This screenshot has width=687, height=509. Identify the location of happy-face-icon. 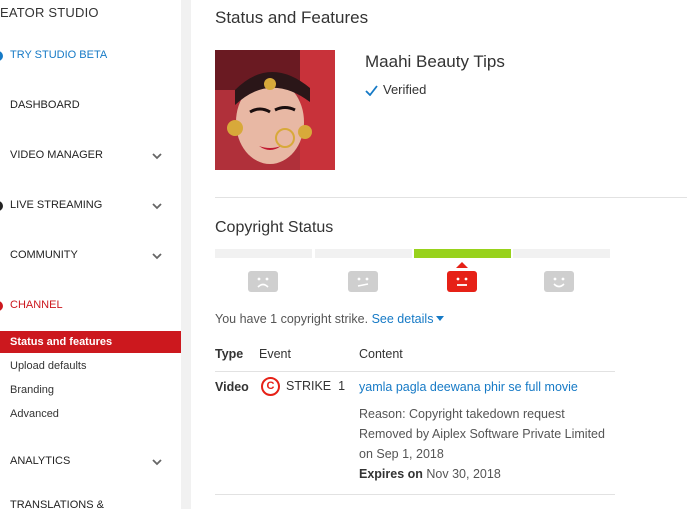
(559, 281).